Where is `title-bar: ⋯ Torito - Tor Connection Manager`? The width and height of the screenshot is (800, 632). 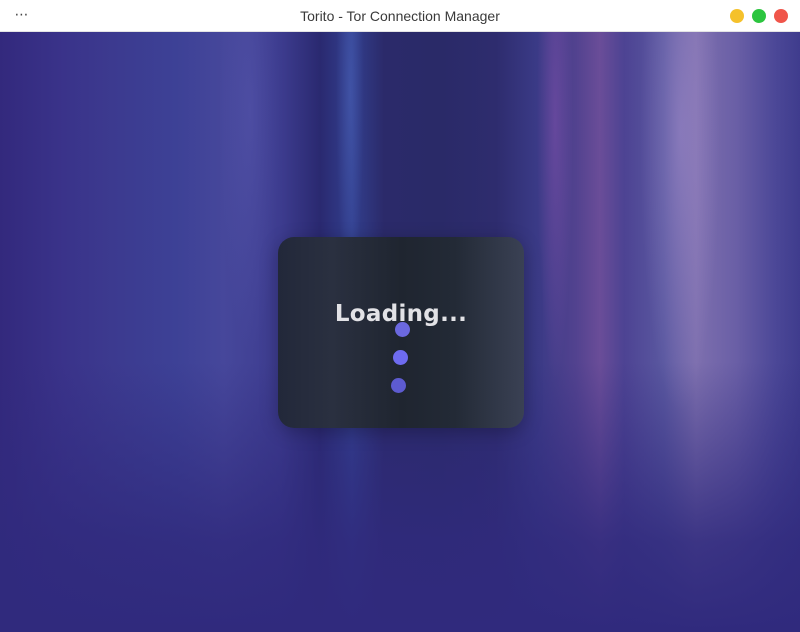
title-bar: ⋯ Torito - Tor Connection Manager is located at coordinates (400, 16).